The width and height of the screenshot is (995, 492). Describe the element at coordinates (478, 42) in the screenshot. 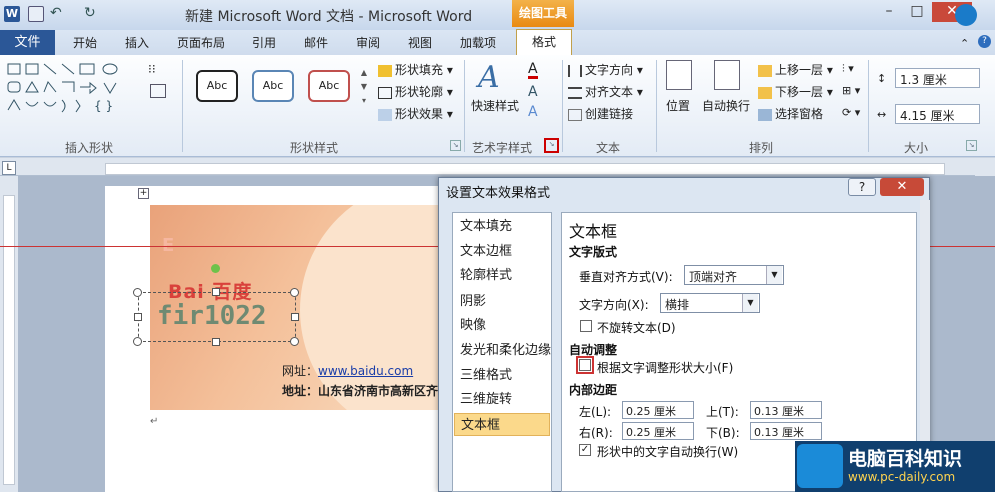

I see `tab-addins: 加载项` at that location.